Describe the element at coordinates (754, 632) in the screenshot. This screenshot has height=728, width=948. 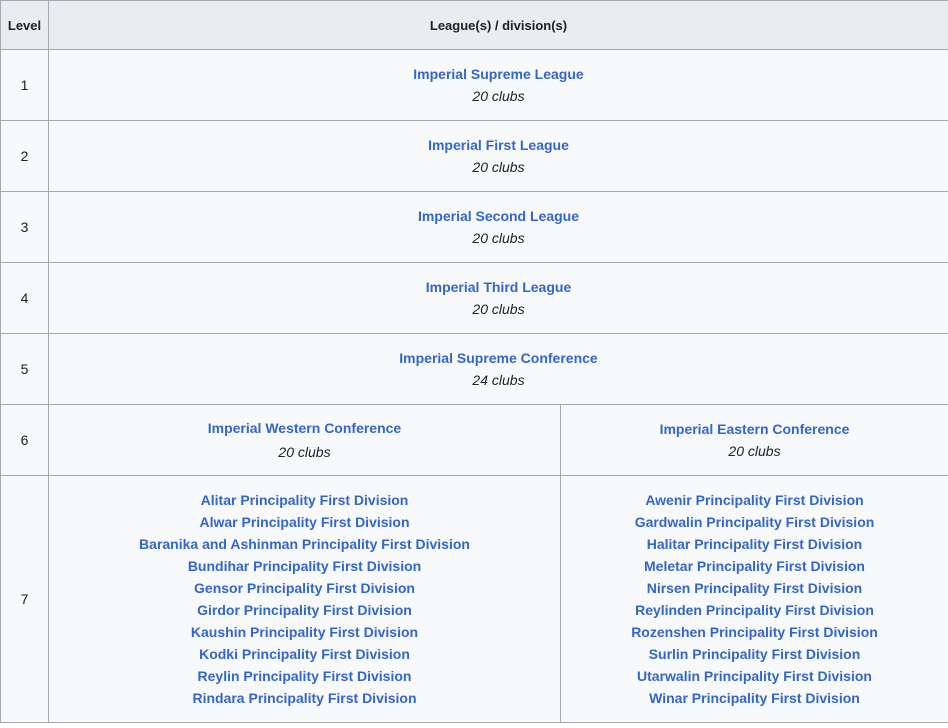
I see `division-link: Rozenshen Principality First Division` at that location.